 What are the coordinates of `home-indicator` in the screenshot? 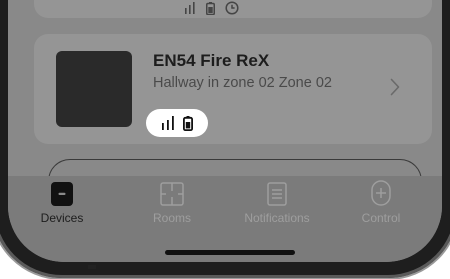 It's located at (230, 252).